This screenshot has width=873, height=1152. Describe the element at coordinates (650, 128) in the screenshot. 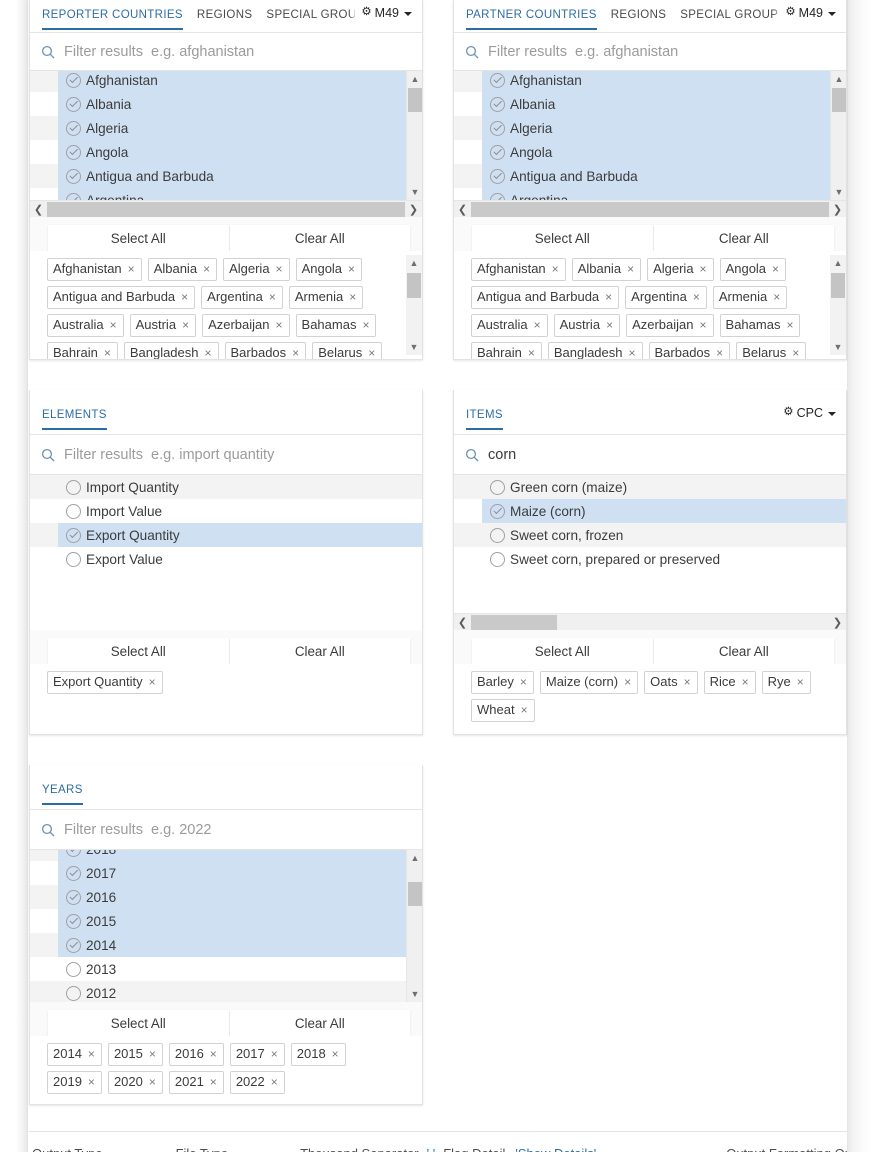

I see `list-item: Algeria` at that location.